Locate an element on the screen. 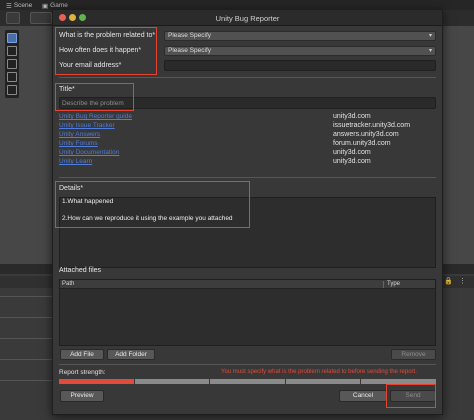 The image size is (474, 420). resource-site: issuetracker.unity3d.com is located at coordinates (372, 125).